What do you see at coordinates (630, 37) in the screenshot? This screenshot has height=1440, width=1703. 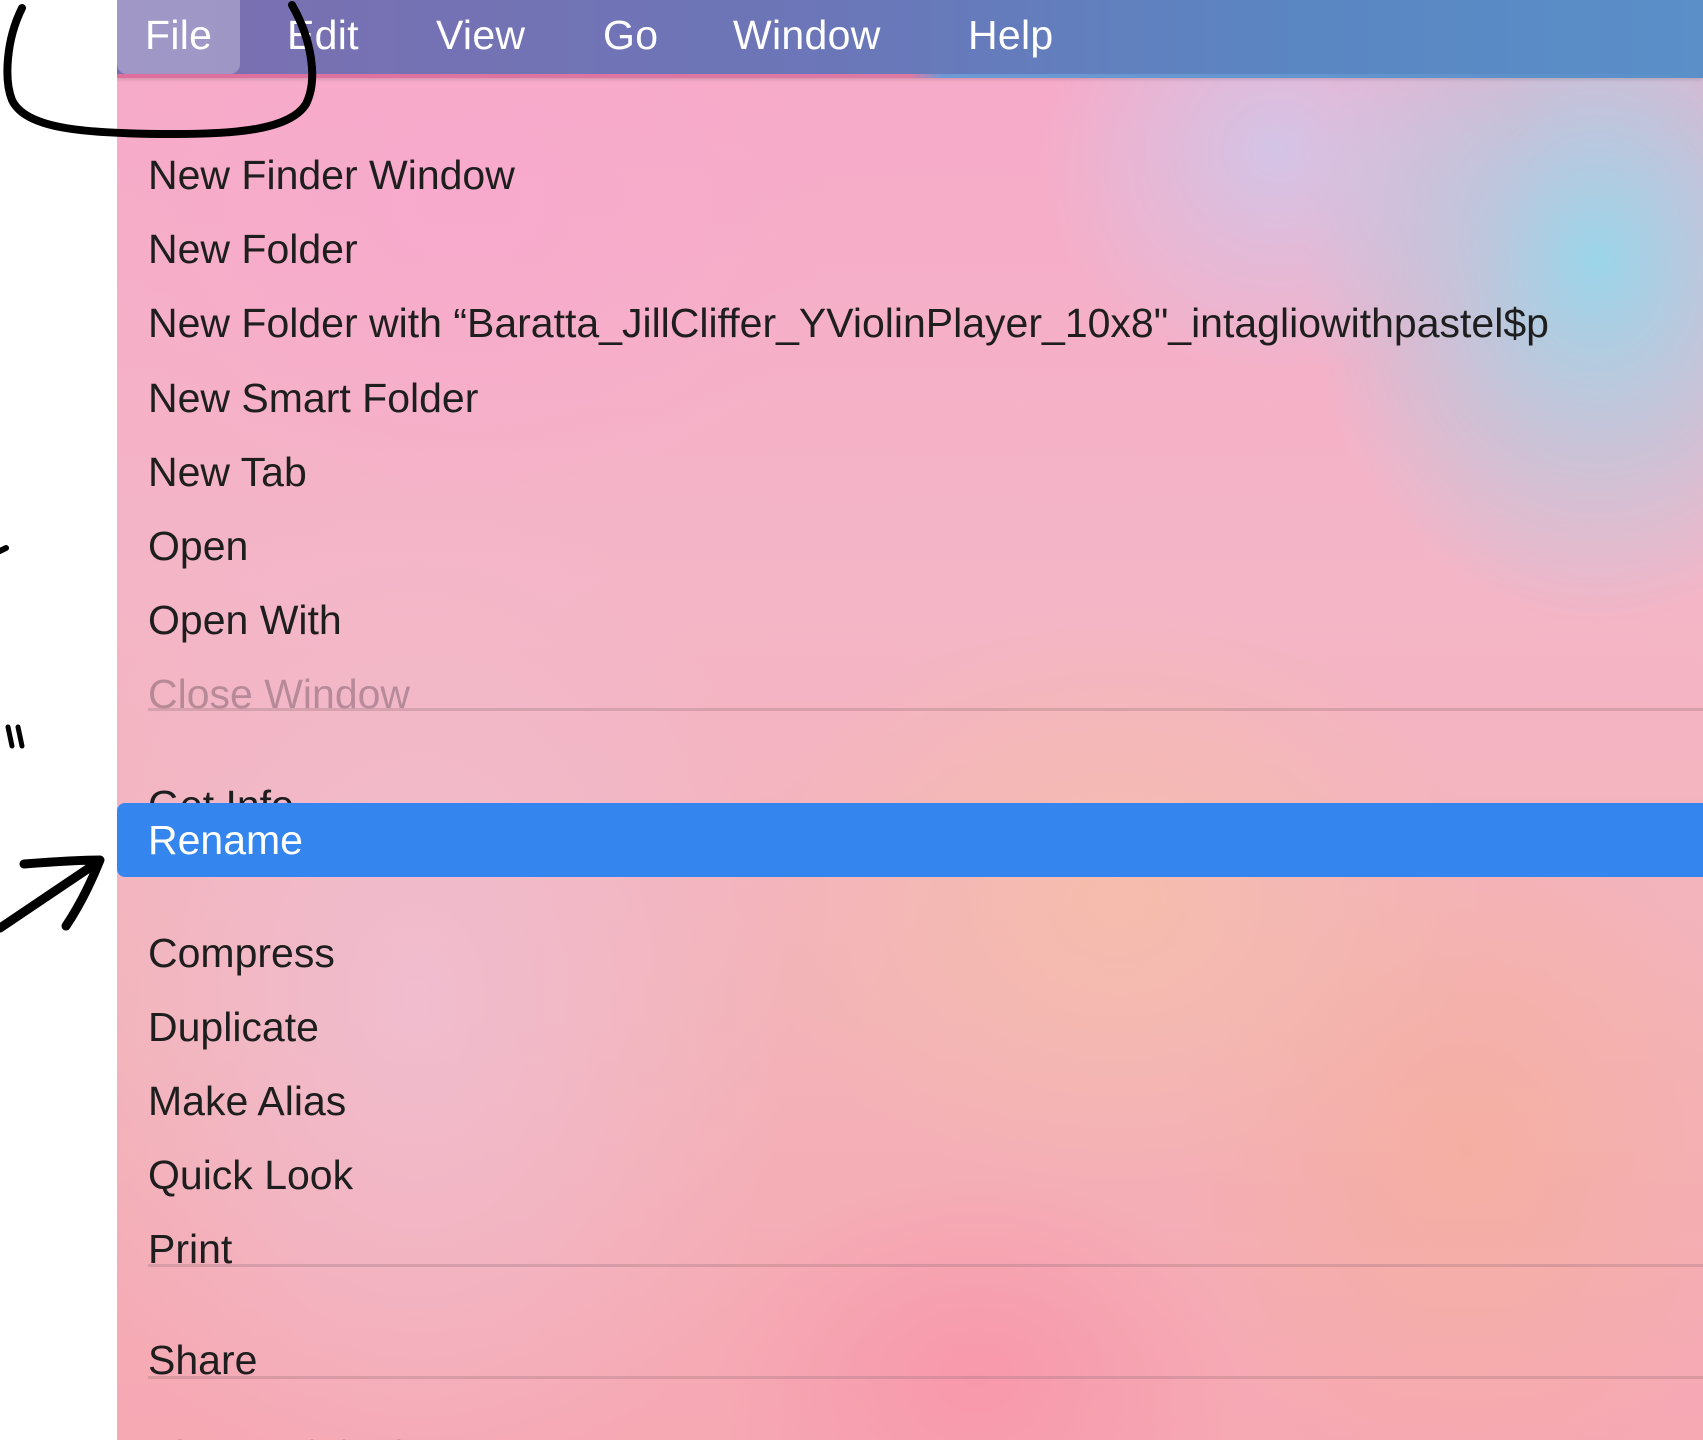 I see `menu-go: Go` at bounding box center [630, 37].